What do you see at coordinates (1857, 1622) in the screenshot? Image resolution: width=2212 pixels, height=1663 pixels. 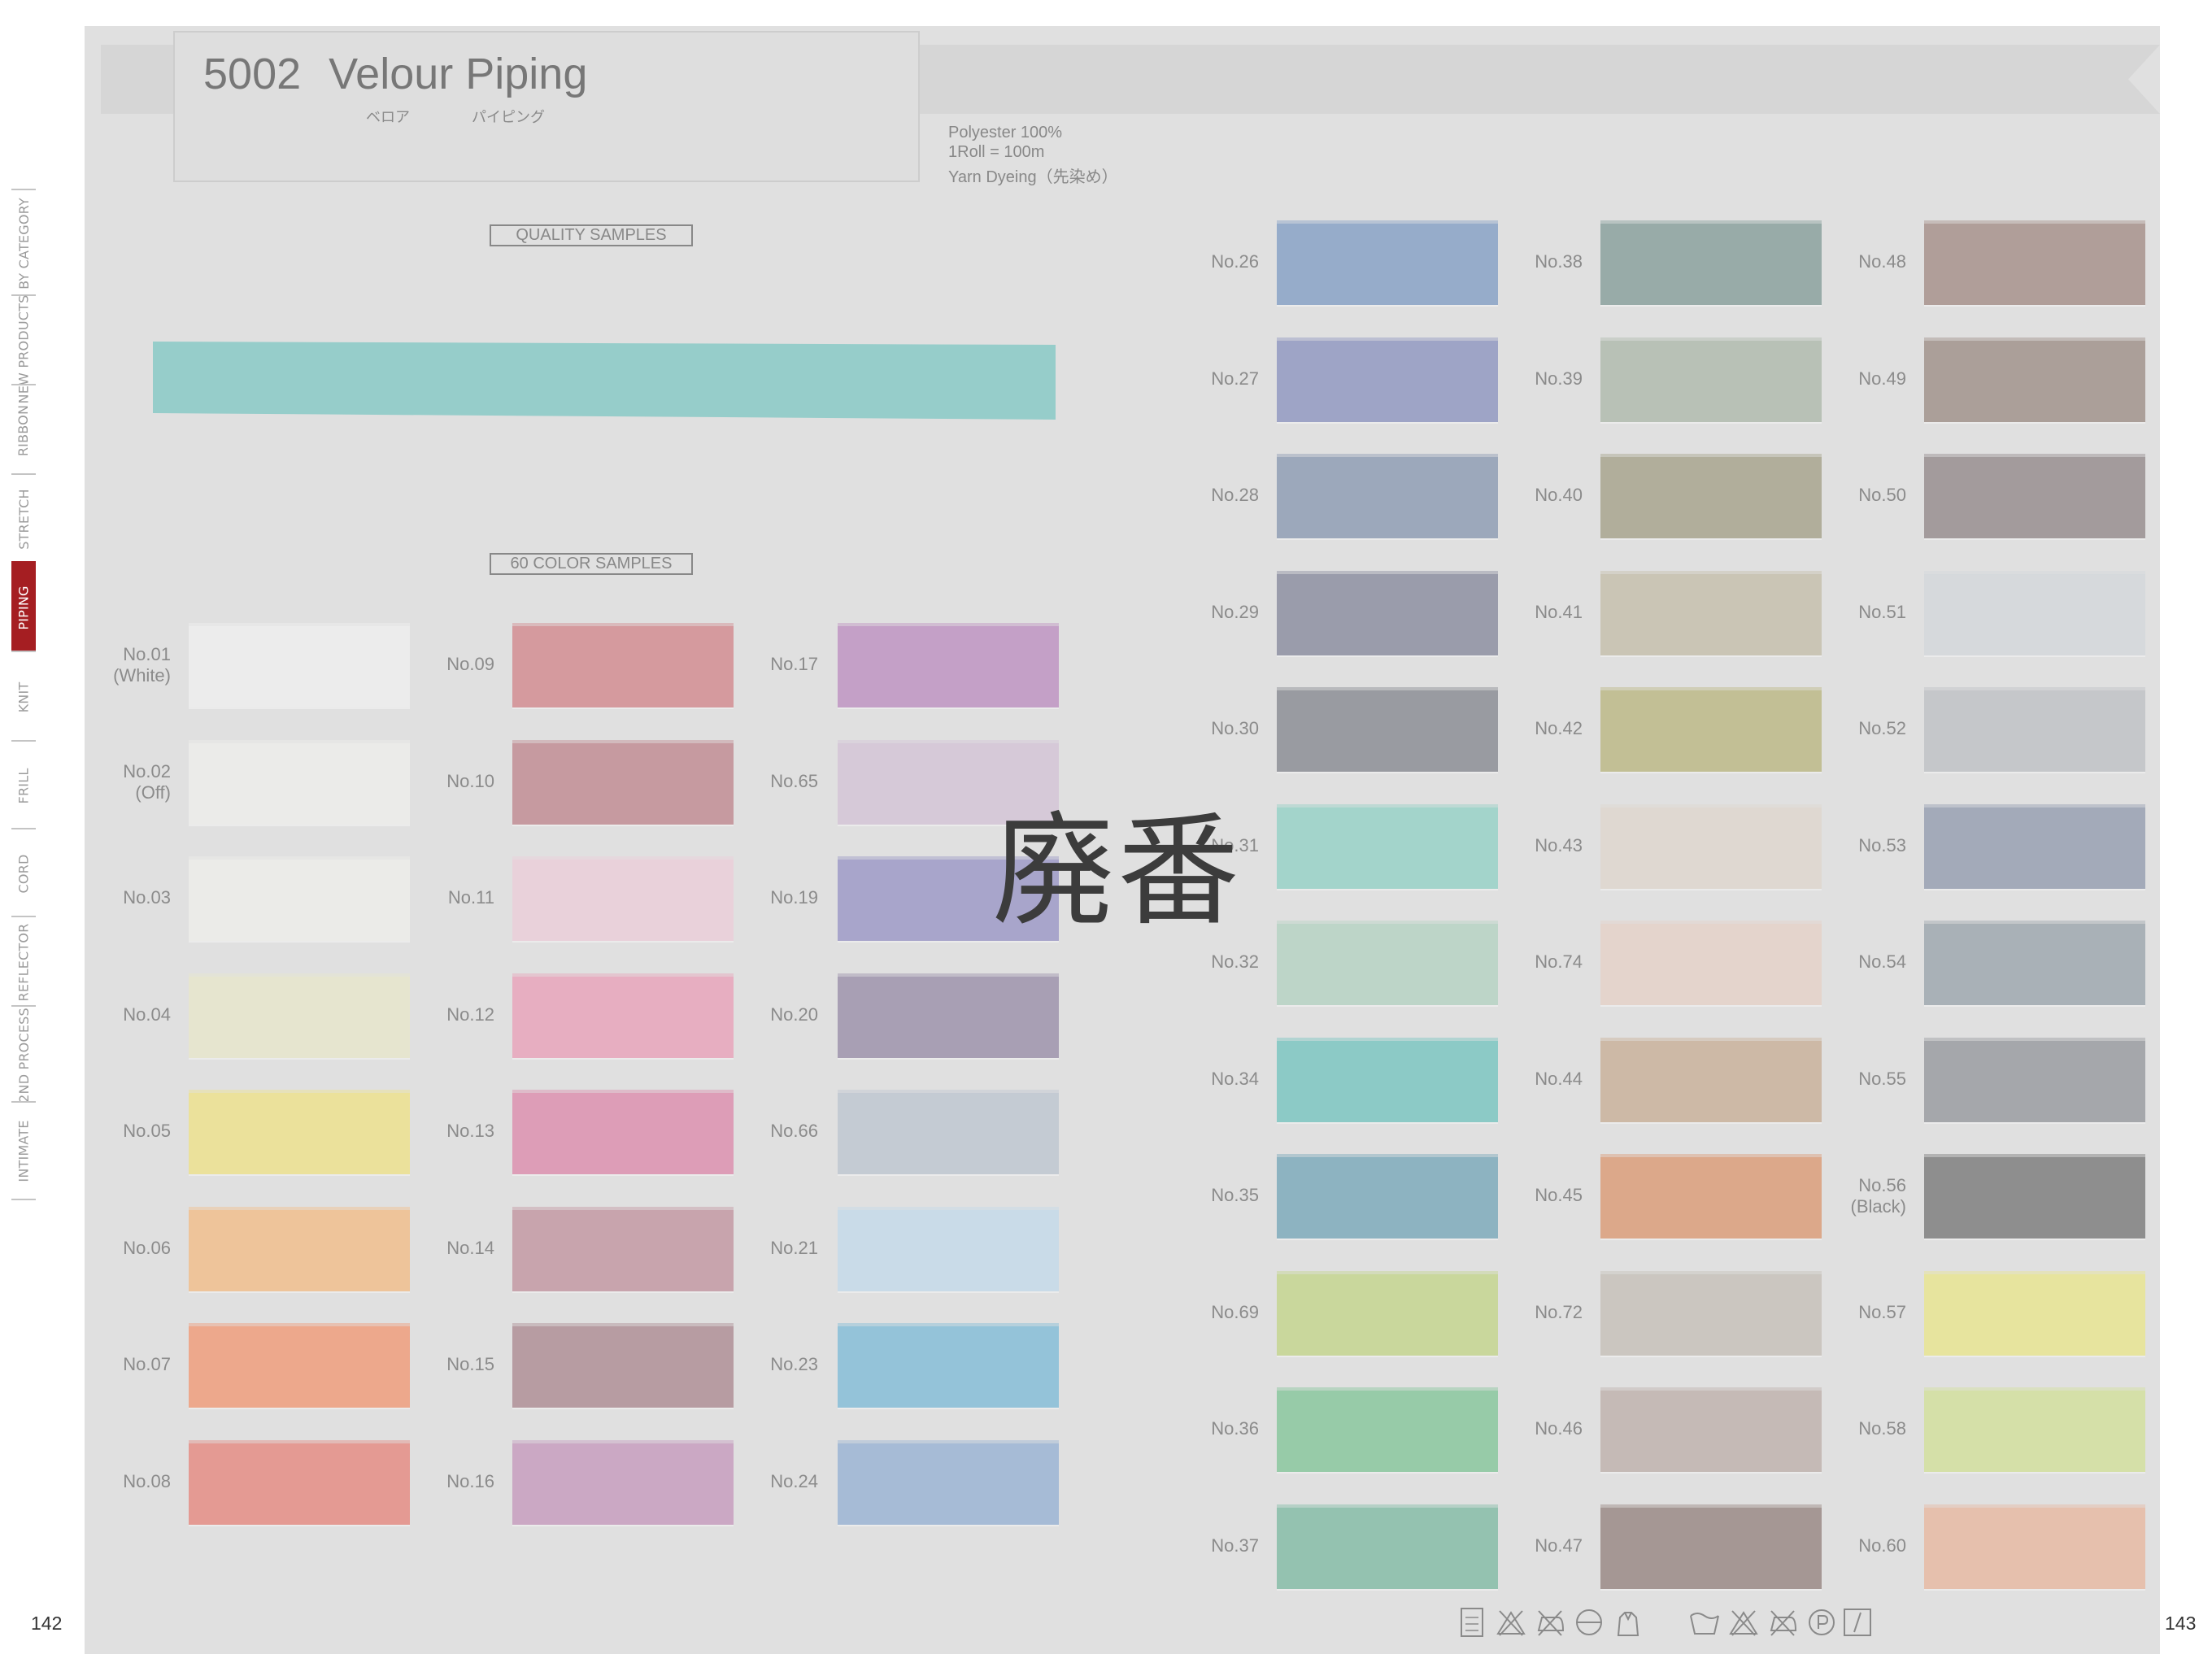 I see `line-dry-icon` at bounding box center [1857, 1622].